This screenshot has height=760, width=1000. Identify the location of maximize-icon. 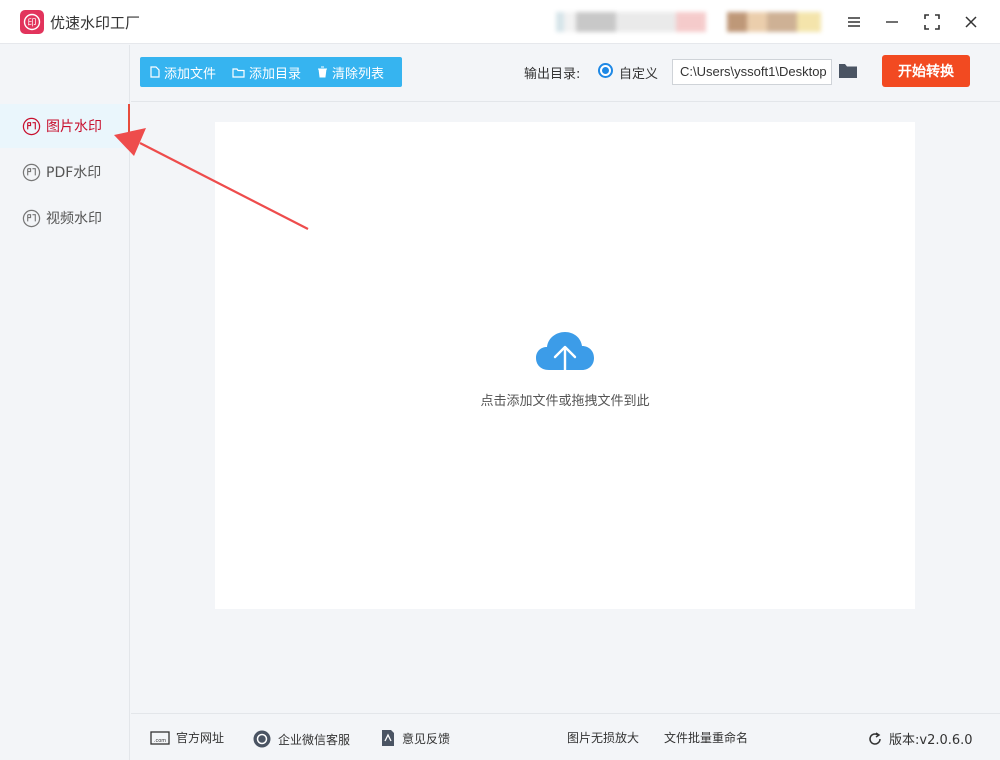
(932, 22).